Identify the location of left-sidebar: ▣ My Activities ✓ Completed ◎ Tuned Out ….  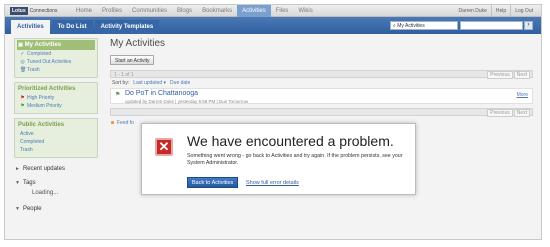
(56, 127).